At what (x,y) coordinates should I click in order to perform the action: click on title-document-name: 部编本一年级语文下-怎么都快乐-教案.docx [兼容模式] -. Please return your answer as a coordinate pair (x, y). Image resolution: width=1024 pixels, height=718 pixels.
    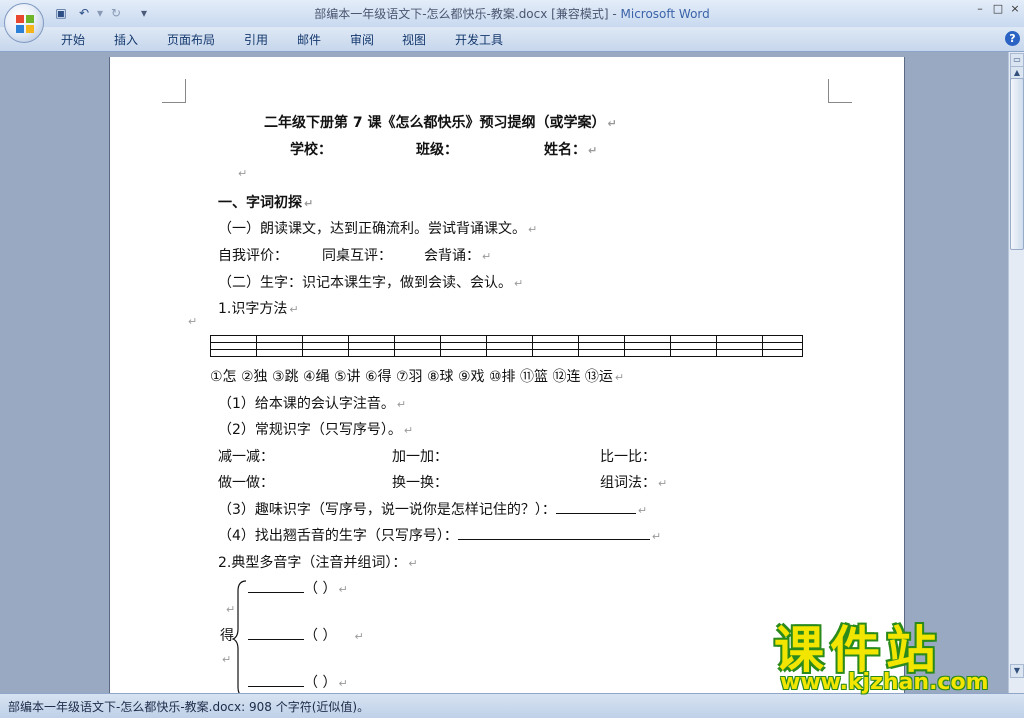
    Looking at the image, I should click on (467, 14).